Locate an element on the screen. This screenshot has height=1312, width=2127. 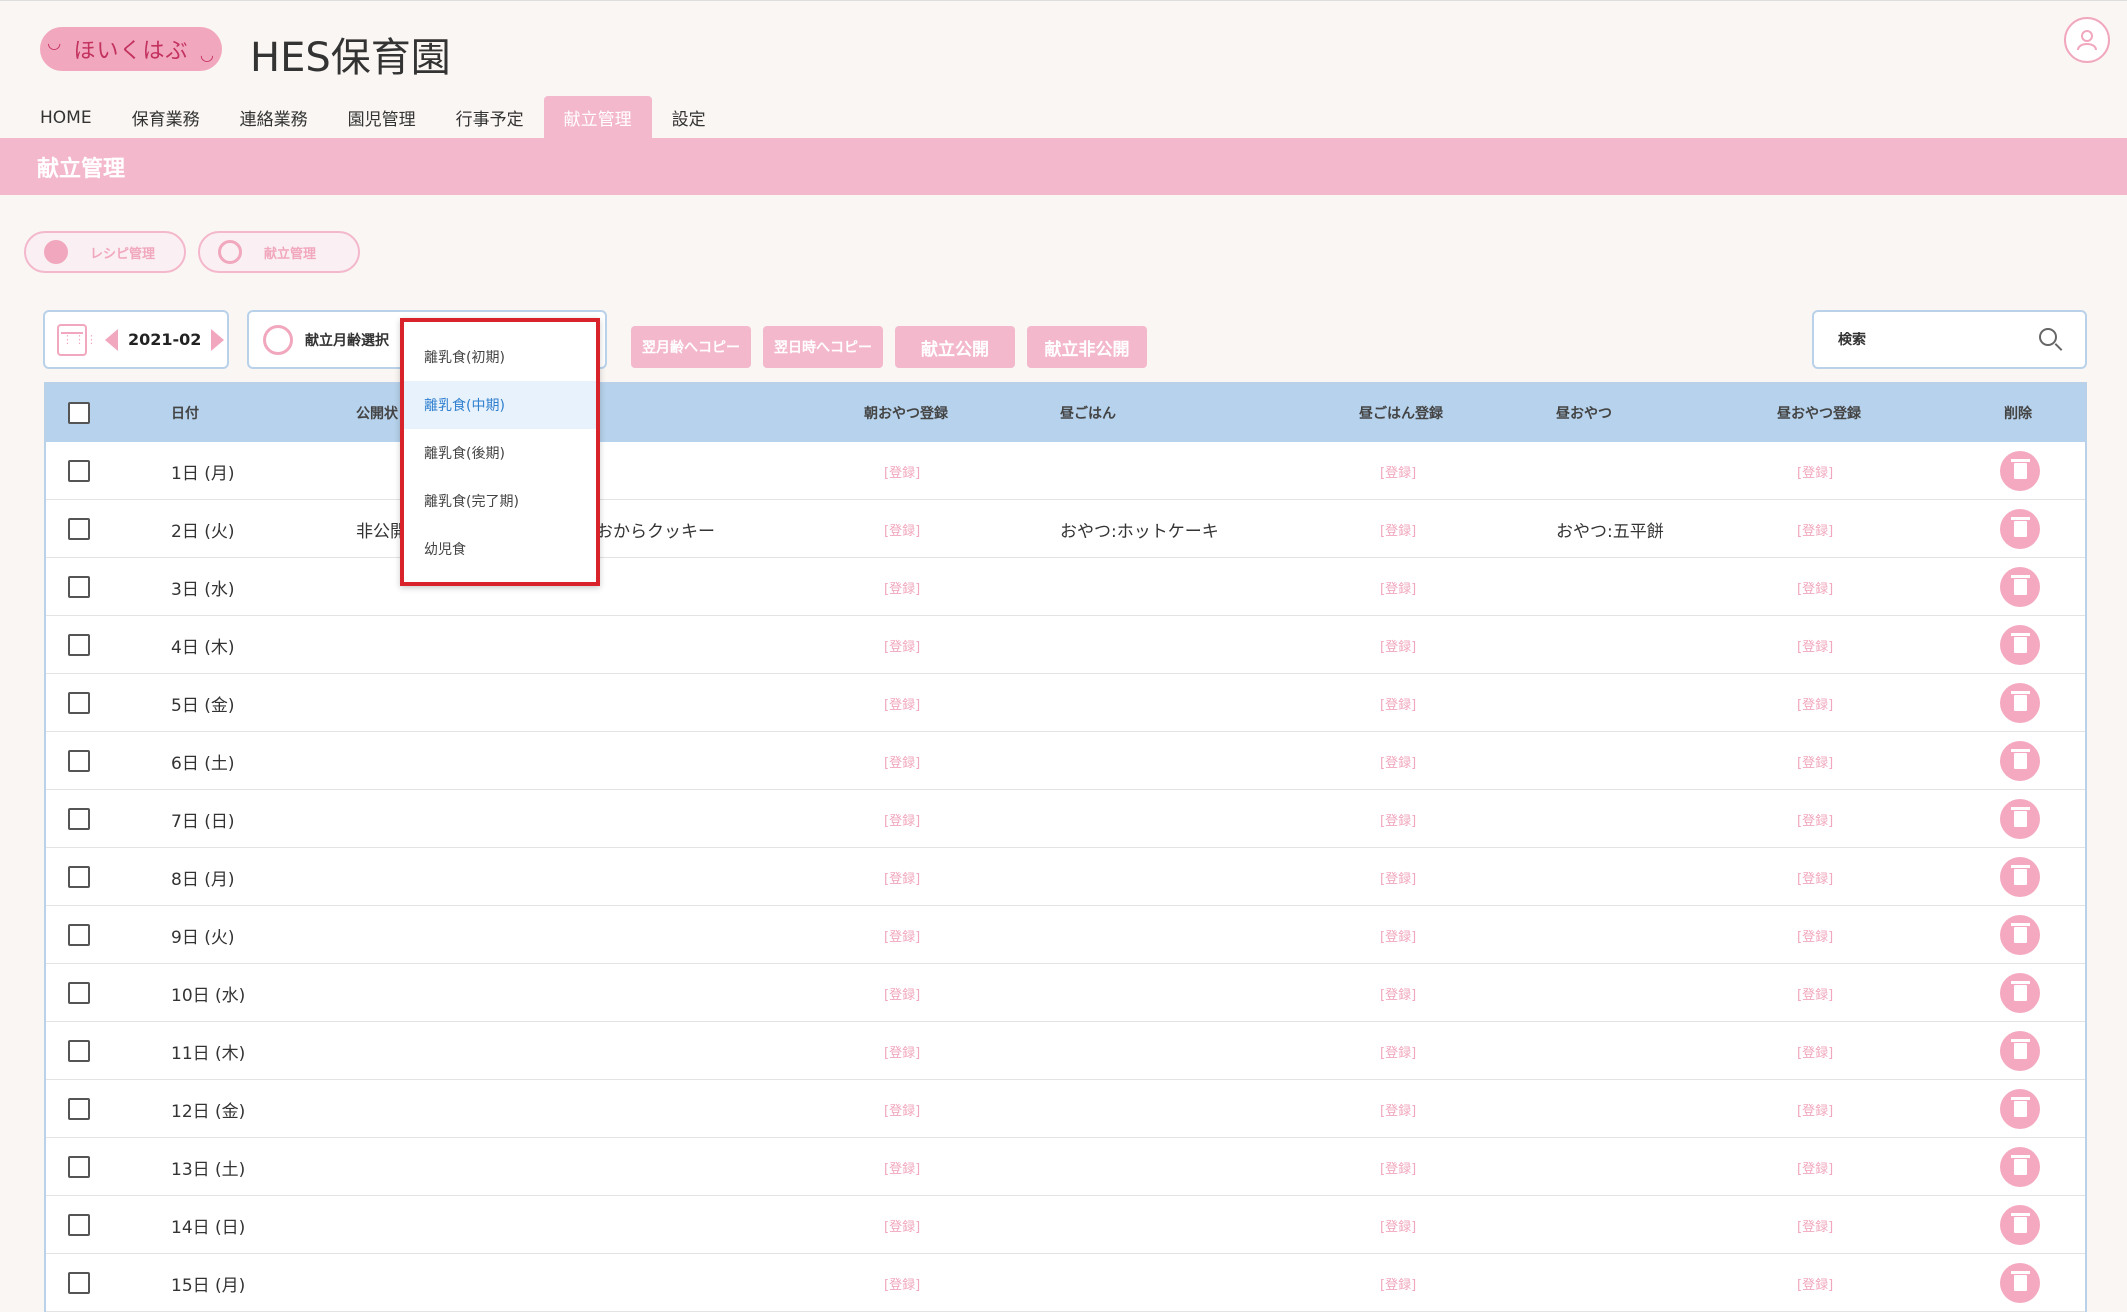
calendar-icon is located at coordinates (77, 339).